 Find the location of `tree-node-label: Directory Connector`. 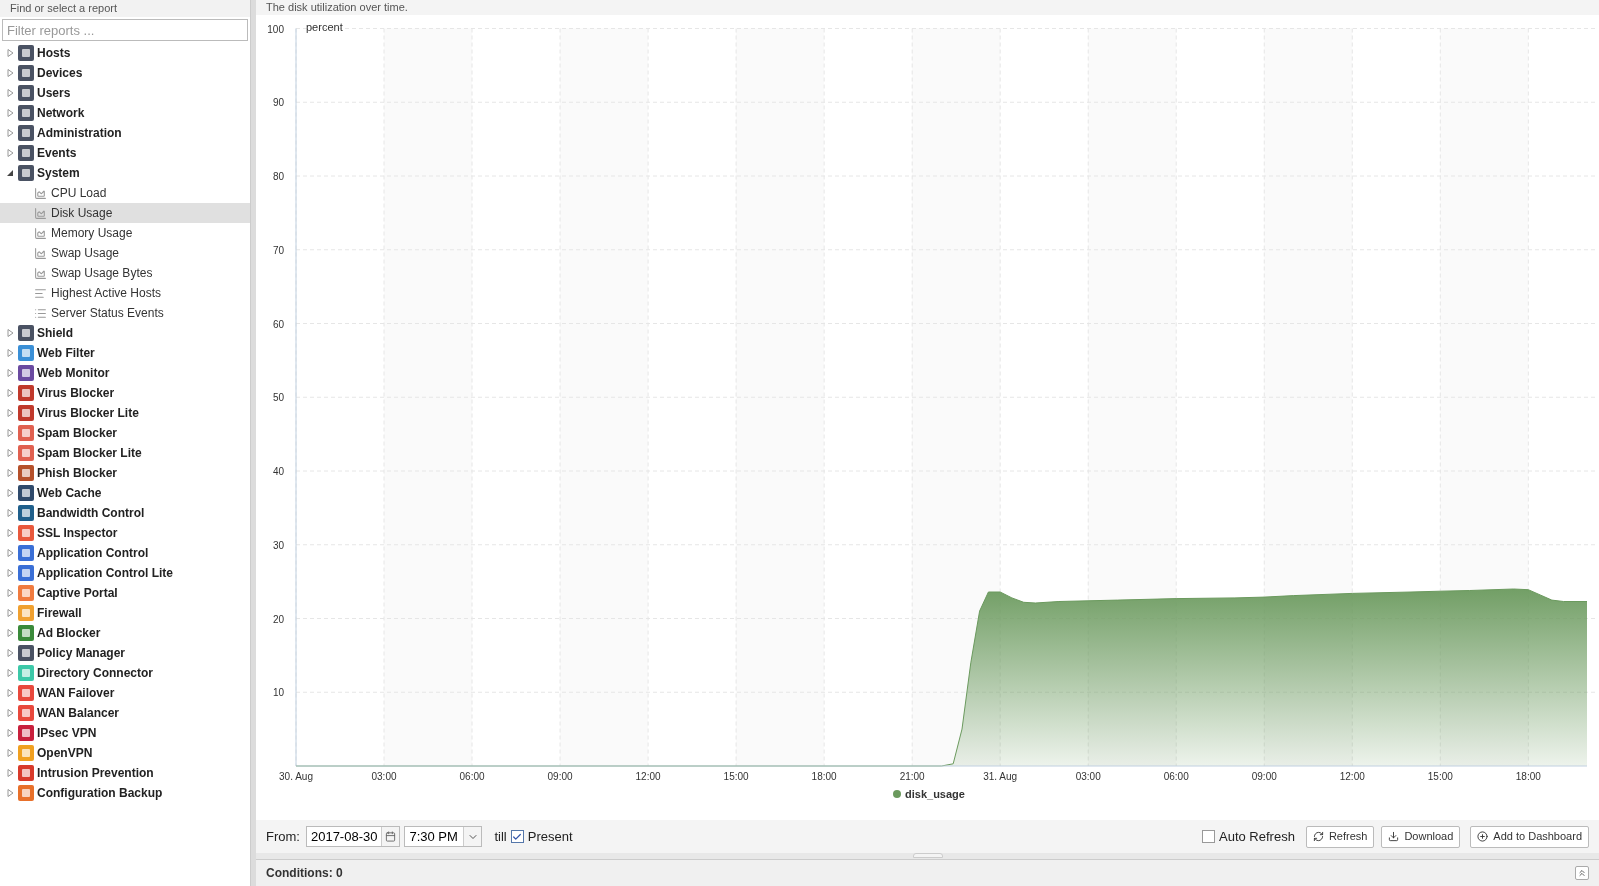

tree-node-label: Directory Connector is located at coordinates (95, 673).